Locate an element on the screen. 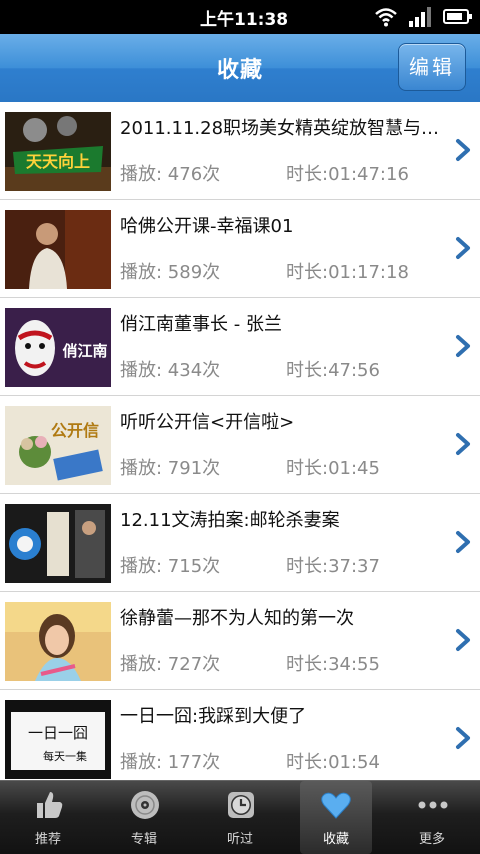 The image size is (480, 854). thumbnail: 天天向上 is located at coordinates (58, 151).